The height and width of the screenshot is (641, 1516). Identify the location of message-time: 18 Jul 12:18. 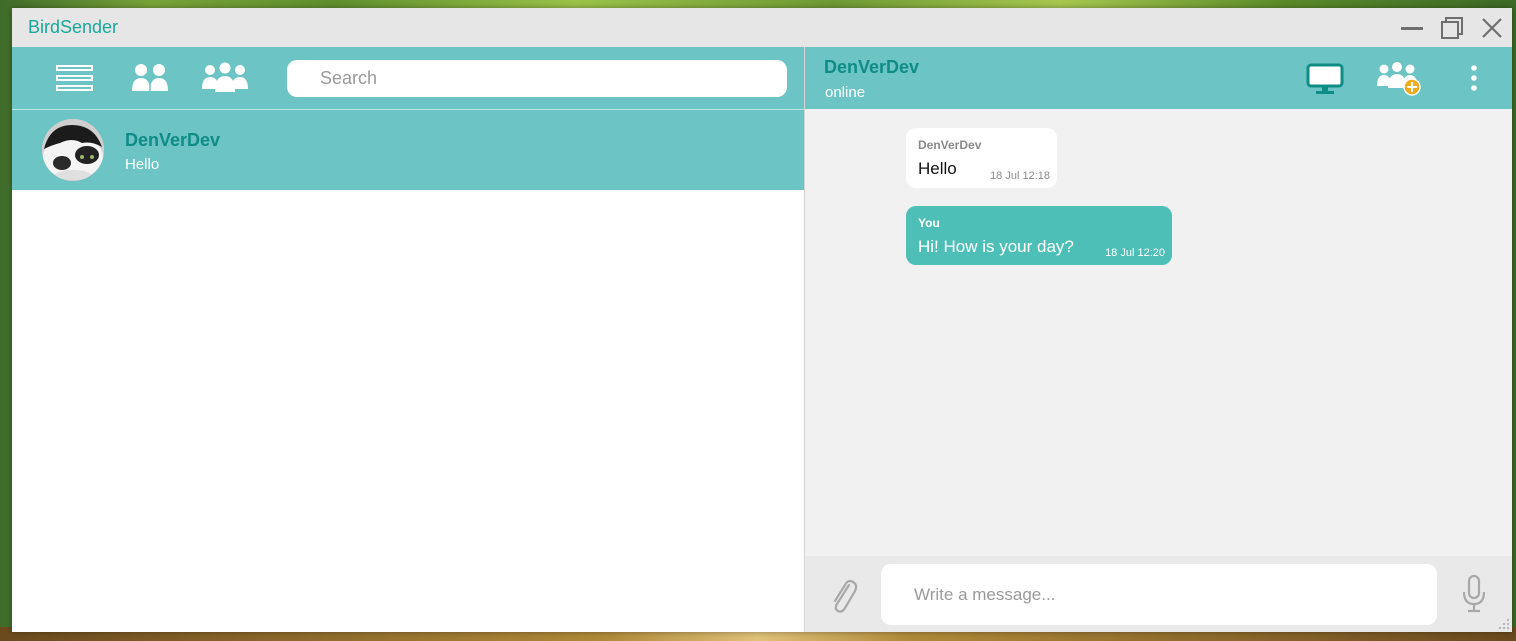
(1020, 176).